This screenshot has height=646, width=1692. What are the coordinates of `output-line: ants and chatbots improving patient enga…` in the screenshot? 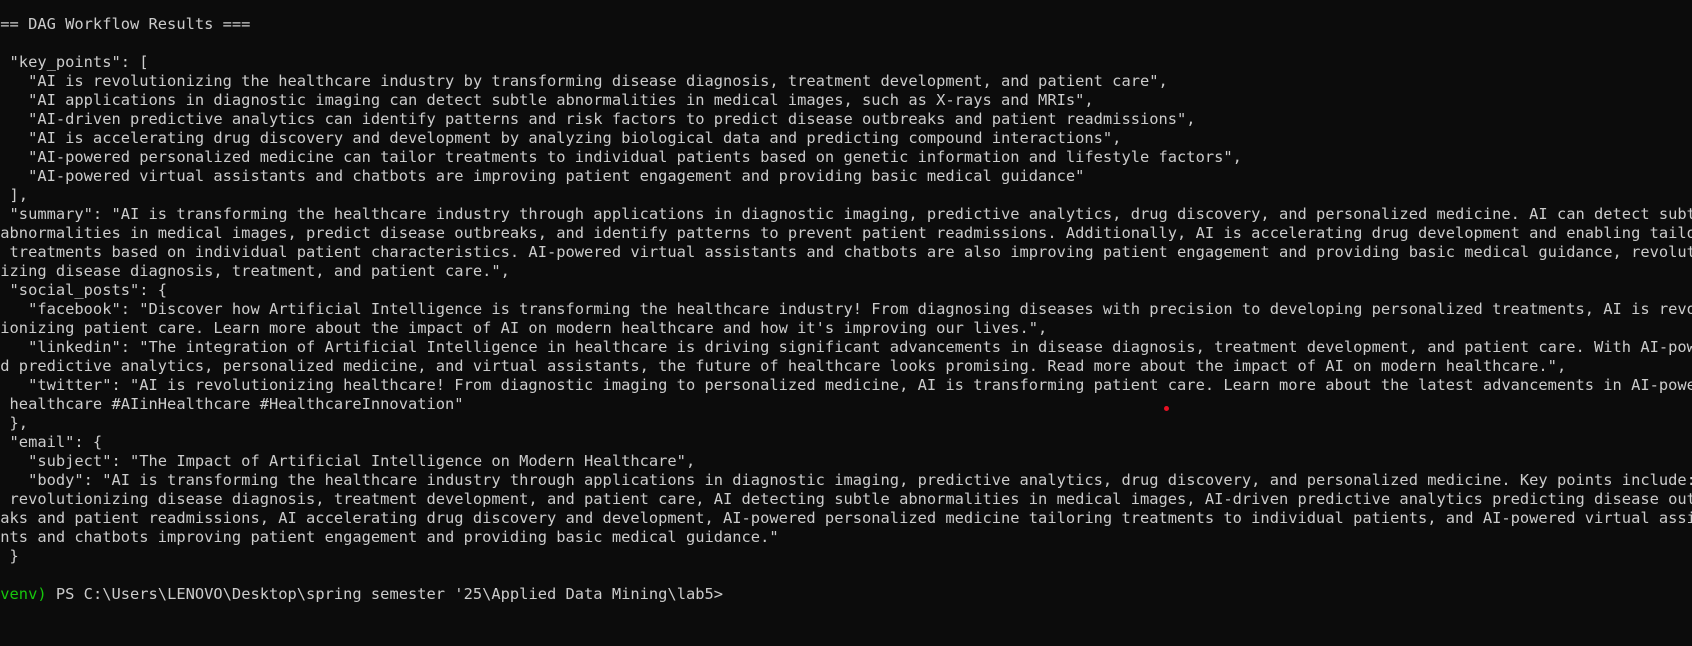 It's located at (389, 537).